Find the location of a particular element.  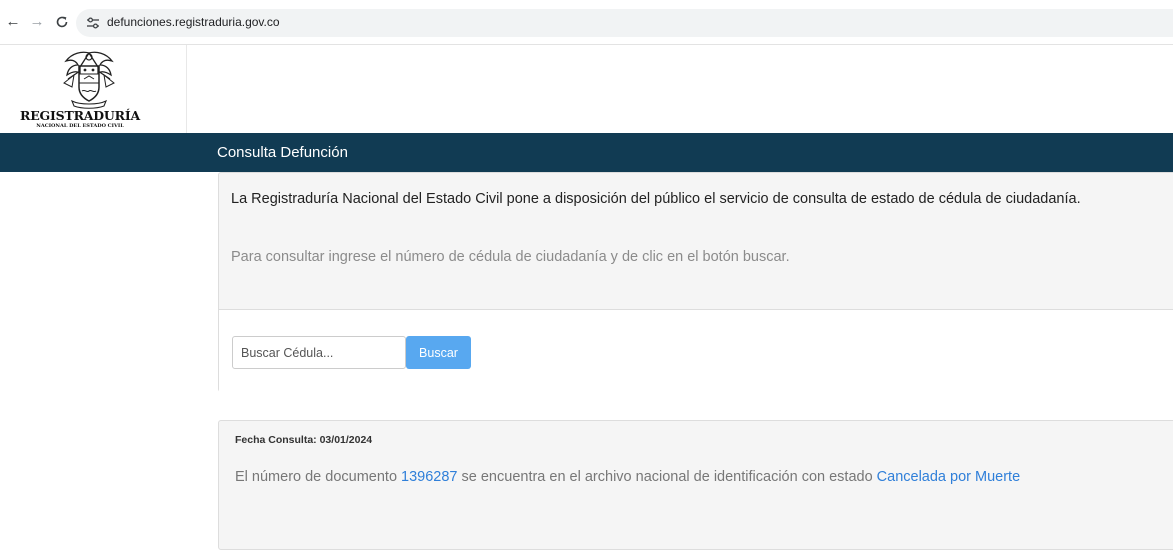

logo-title: REGISTRADURÍA is located at coordinates (80, 115).